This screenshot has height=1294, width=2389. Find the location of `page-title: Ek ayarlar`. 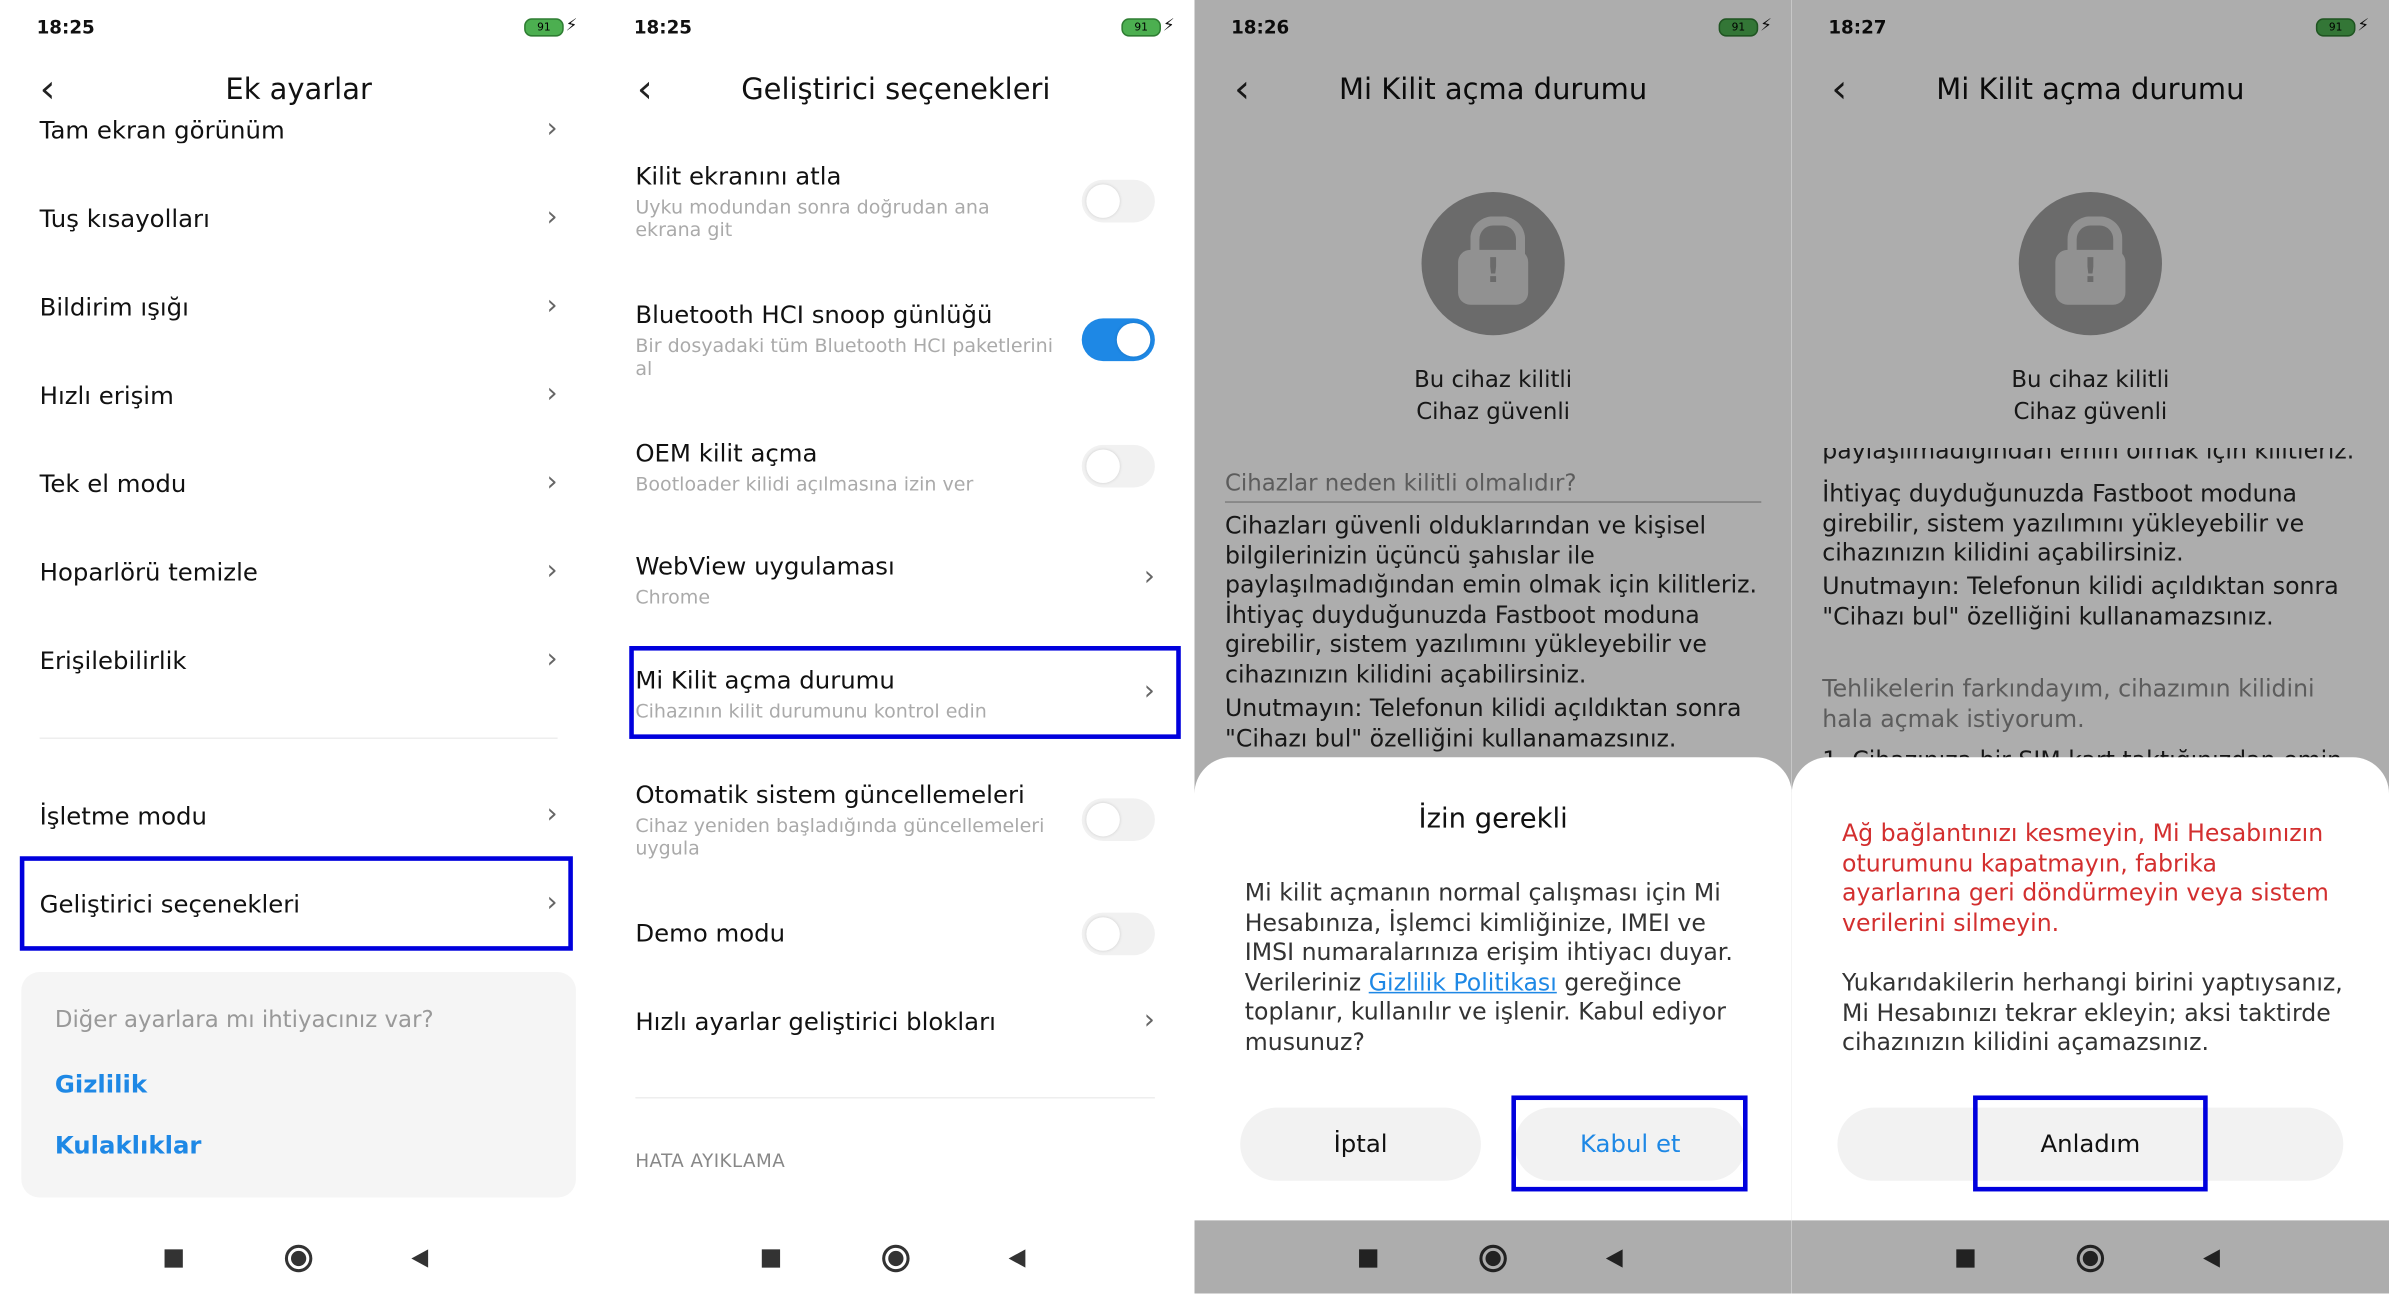

page-title: Ek ayarlar is located at coordinates (298, 90).